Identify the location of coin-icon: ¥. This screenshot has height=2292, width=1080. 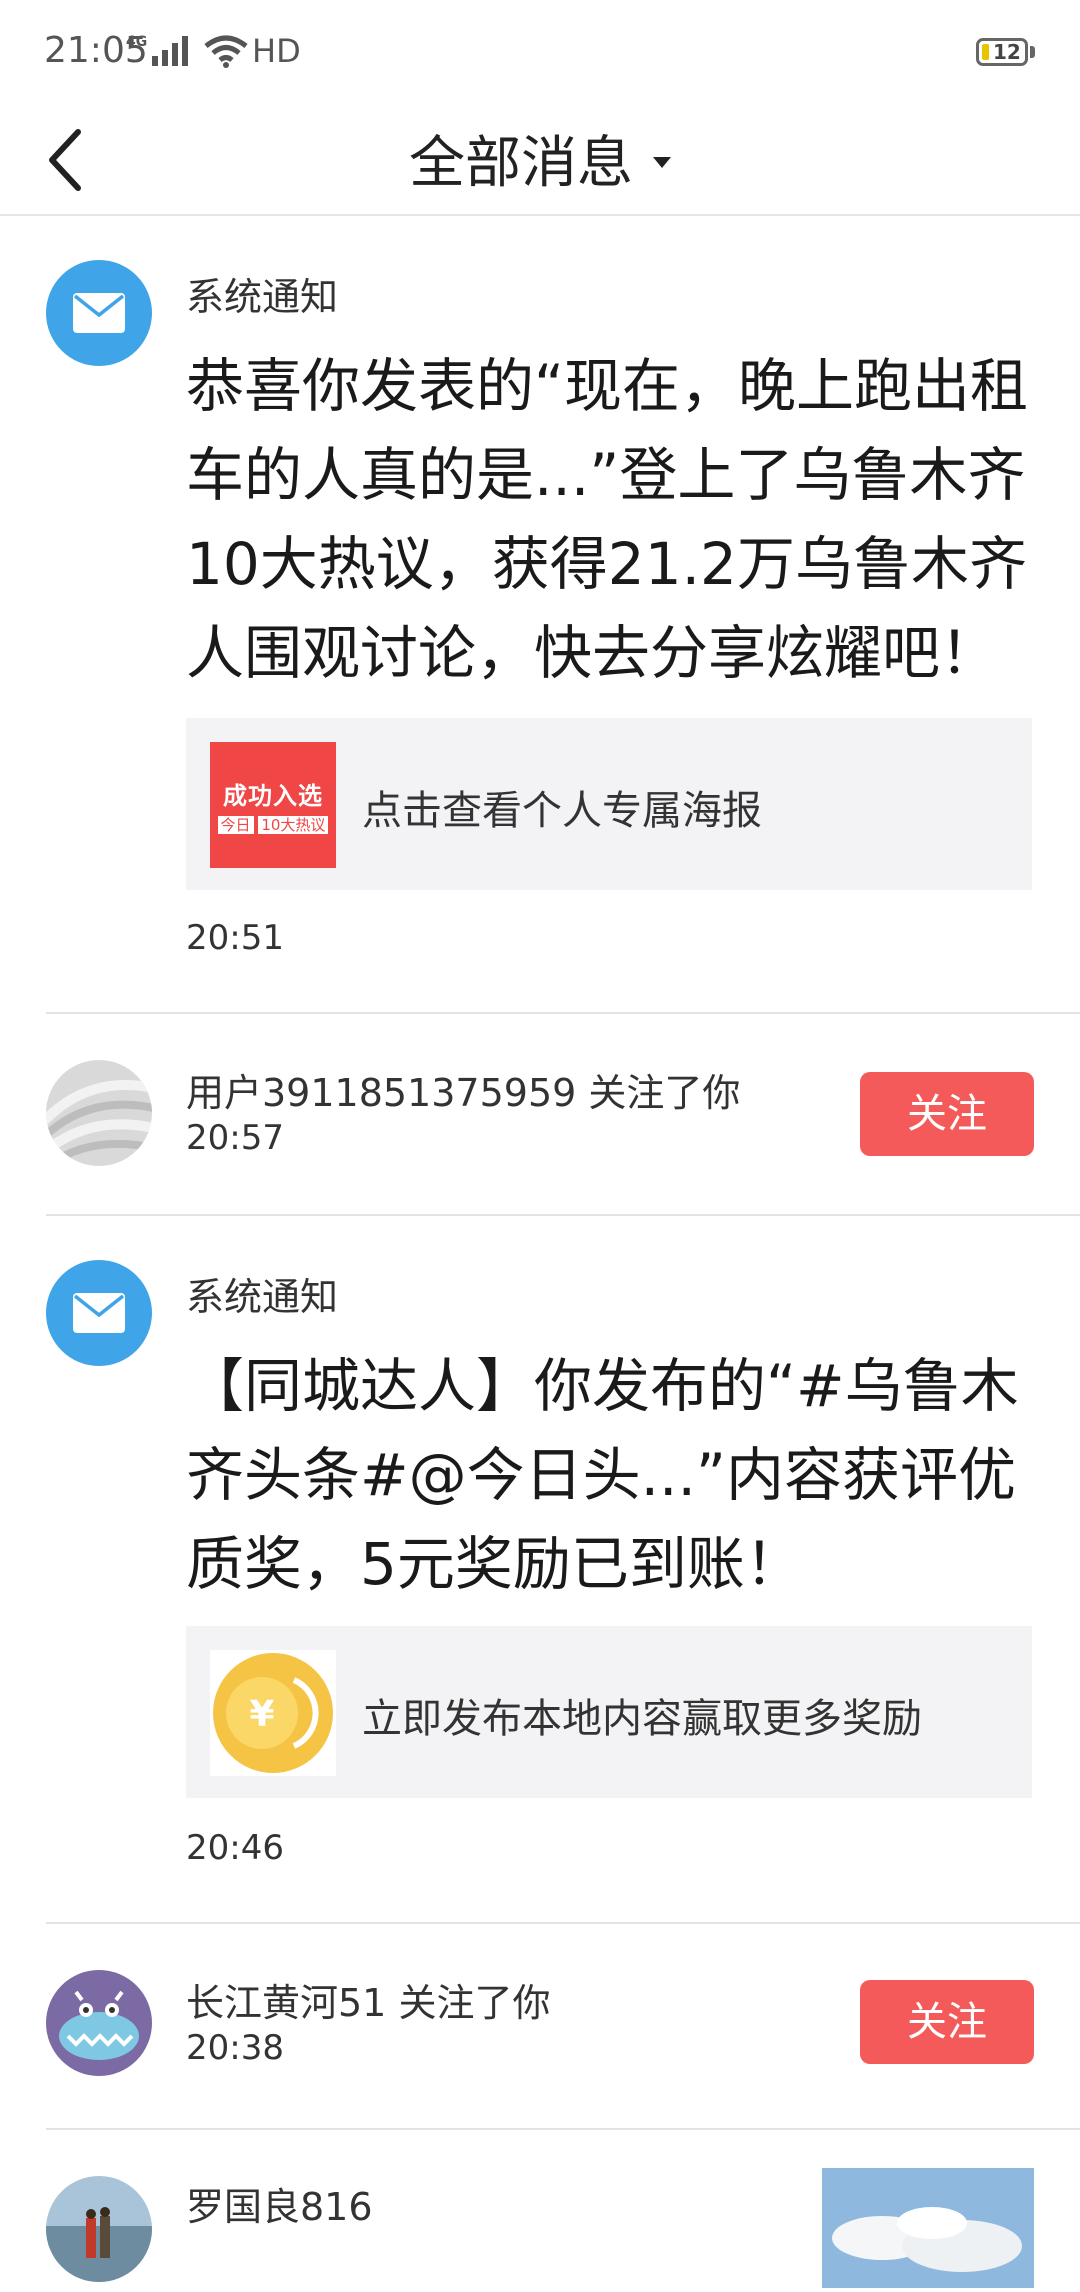
(273, 1713).